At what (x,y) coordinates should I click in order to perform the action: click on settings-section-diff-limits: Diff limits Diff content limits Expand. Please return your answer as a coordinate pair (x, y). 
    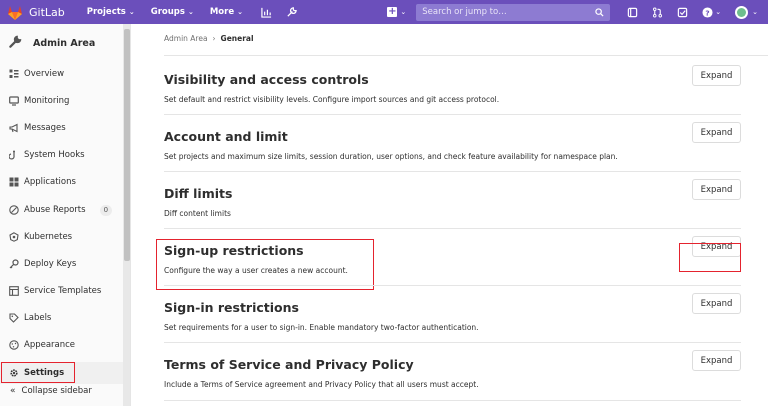
    Looking at the image, I should click on (452, 211).